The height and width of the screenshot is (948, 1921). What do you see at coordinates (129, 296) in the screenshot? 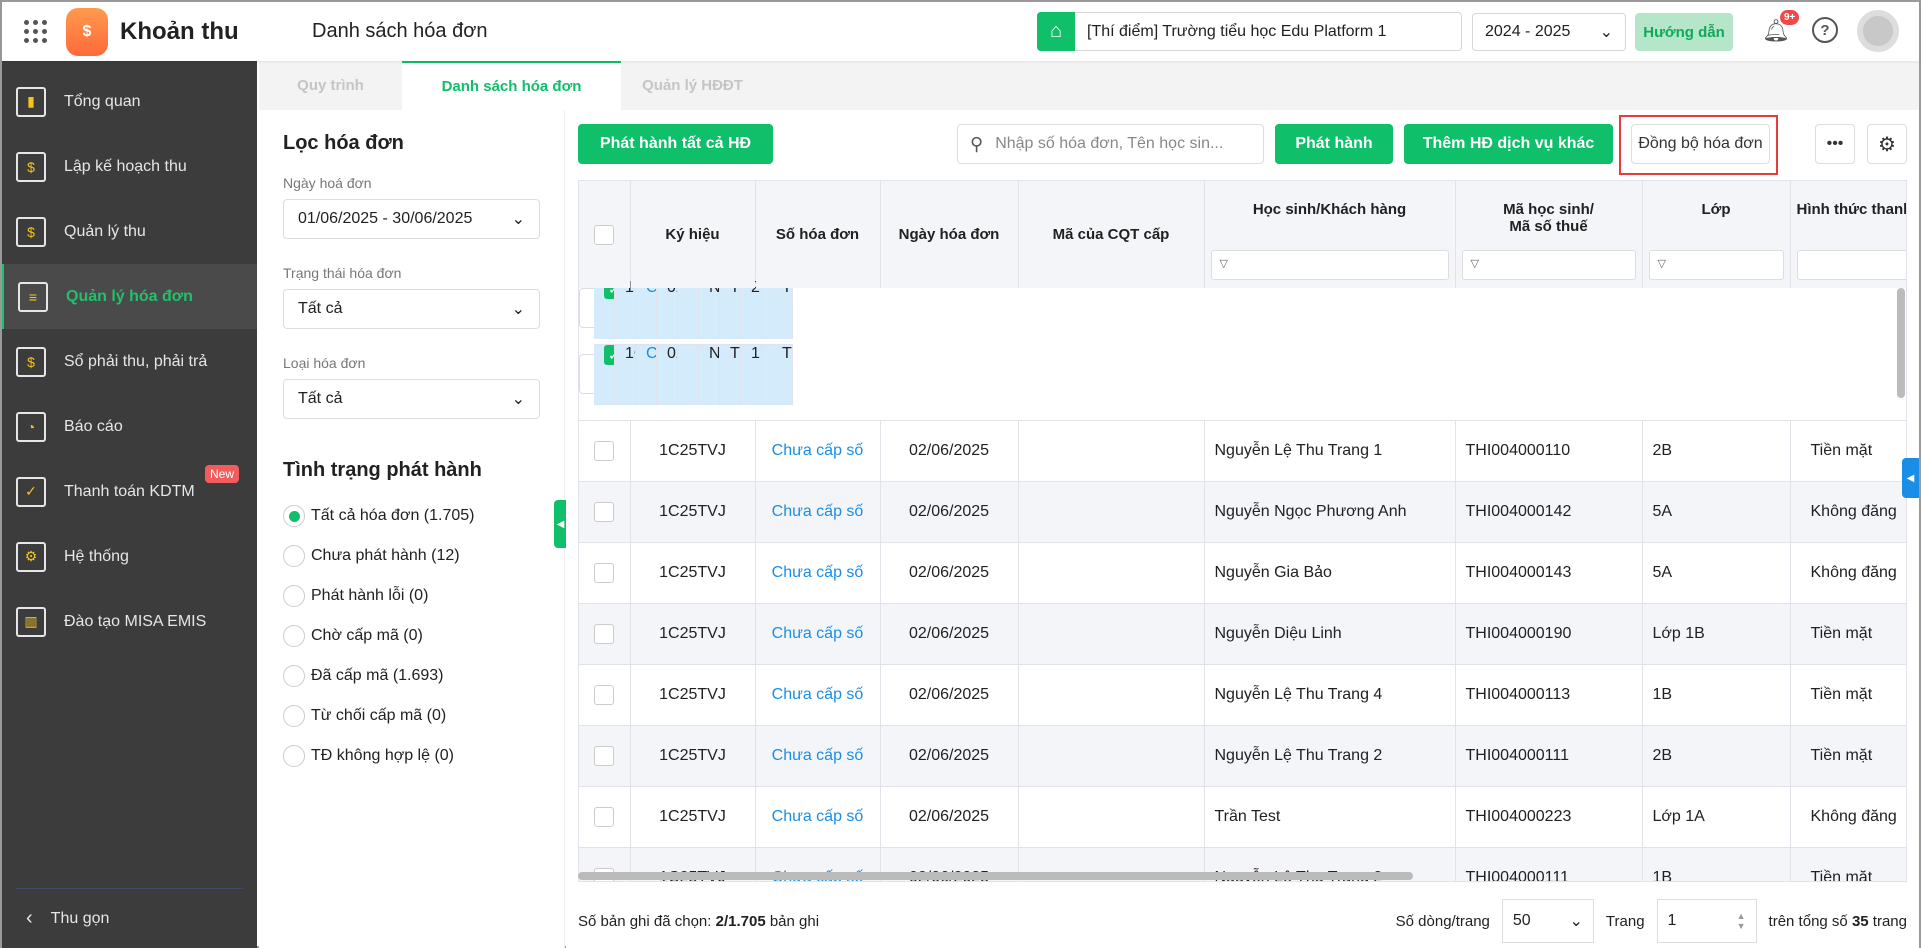
I see `sidebar-item-3: ≡ Quản lý hóa đơn` at bounding box center [129, 296].